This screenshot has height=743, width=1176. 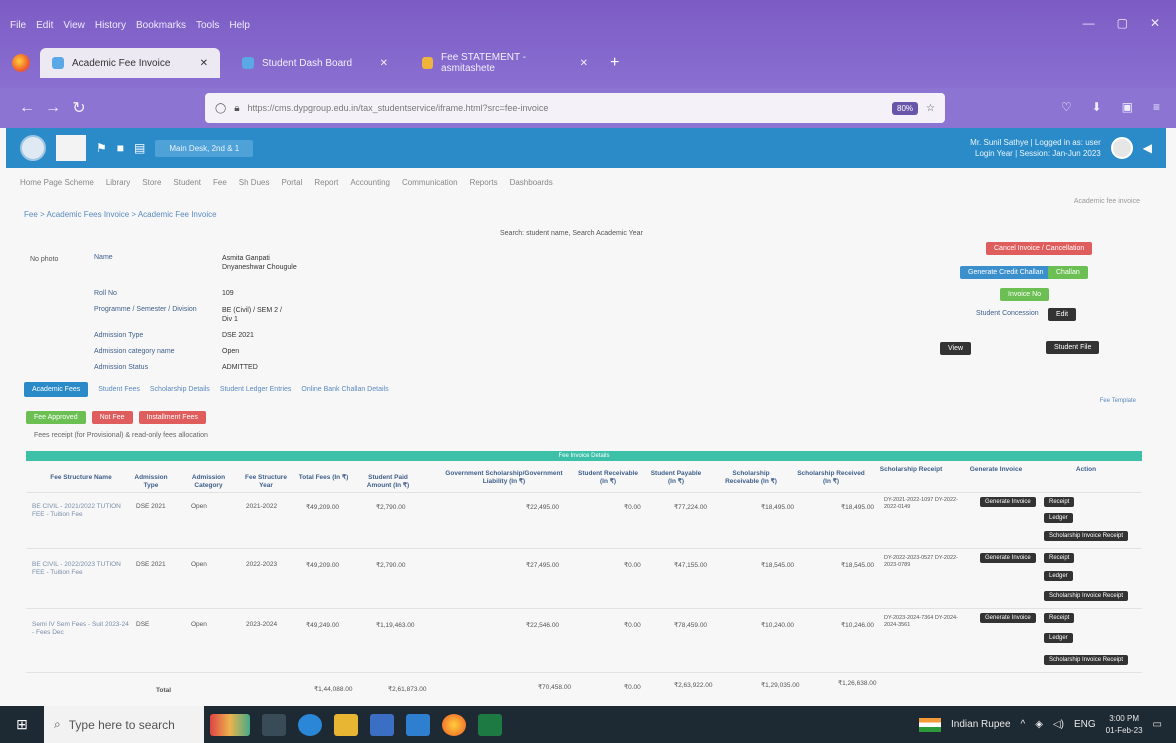 What do you see at coordinates (1023, 724) in the screenshot?
I see `chevron-up-icon: ^` at bounding box center [1023, 724].